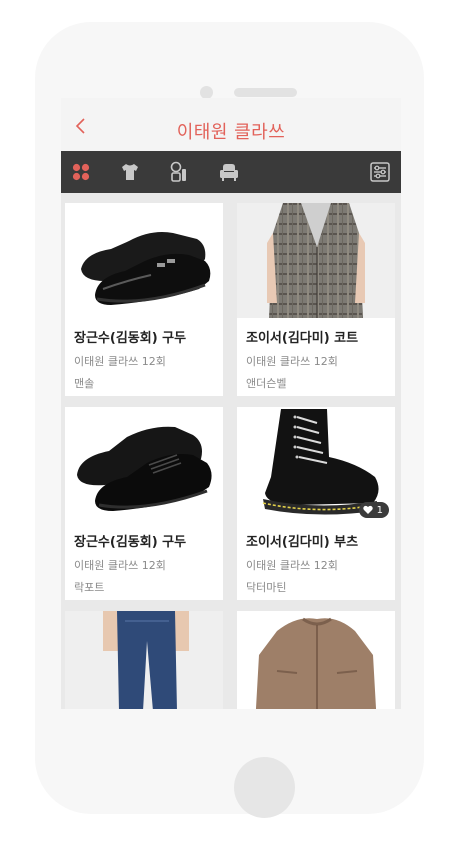 Image resolution: width=460 pixels, height=867 pixels. I want to click on tab-tops, so click(130, 172).